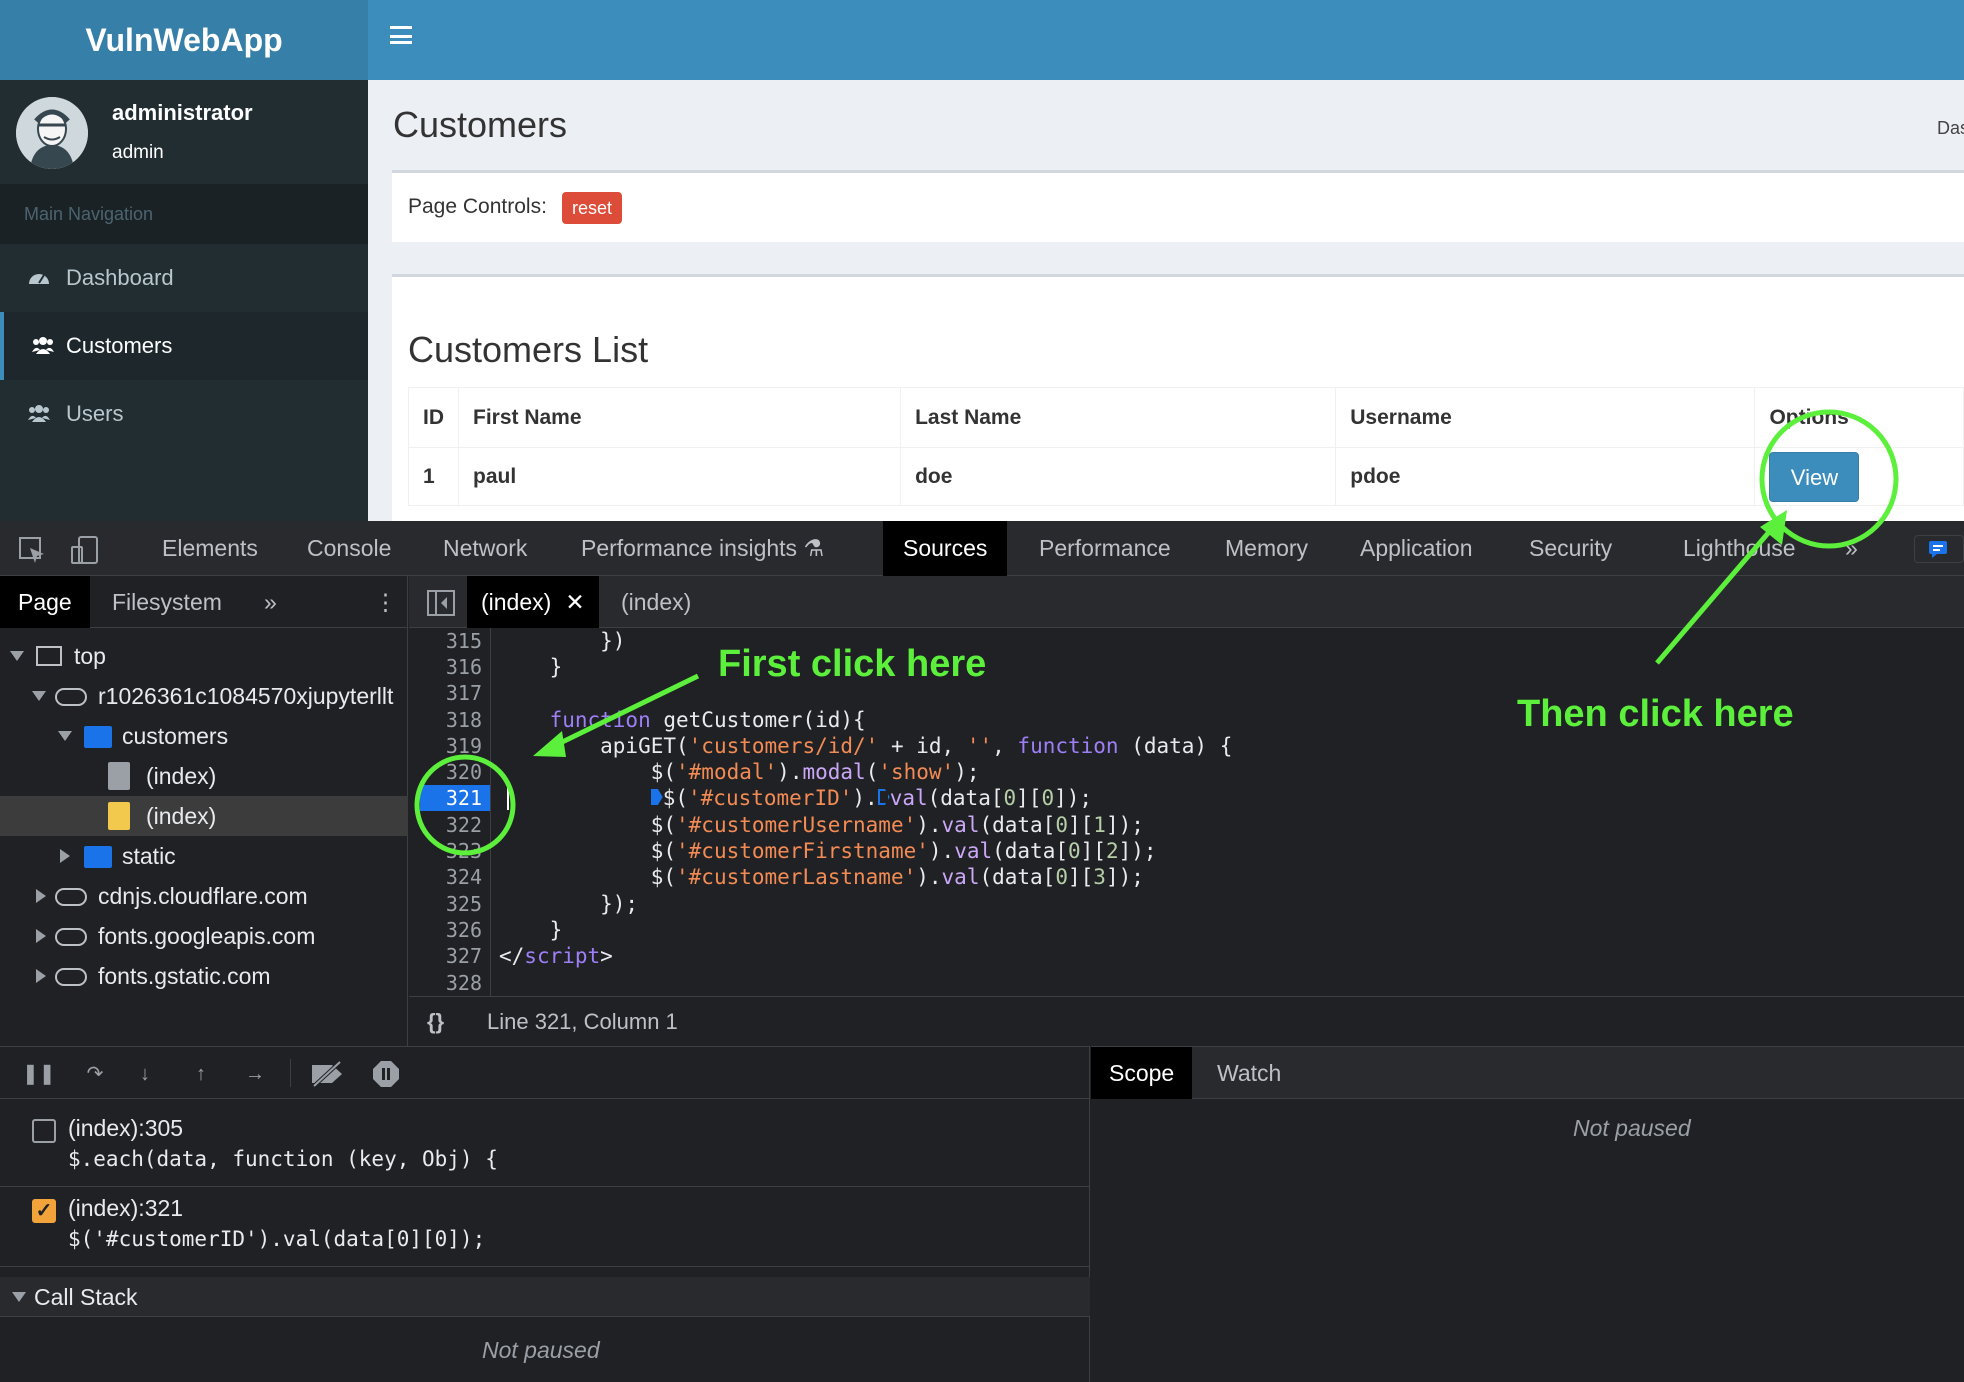  What do you see at coordinates (167, 602) in the screenshot?
I see `tab-filesystem: Filesystem` at bounding box center [167, 602].